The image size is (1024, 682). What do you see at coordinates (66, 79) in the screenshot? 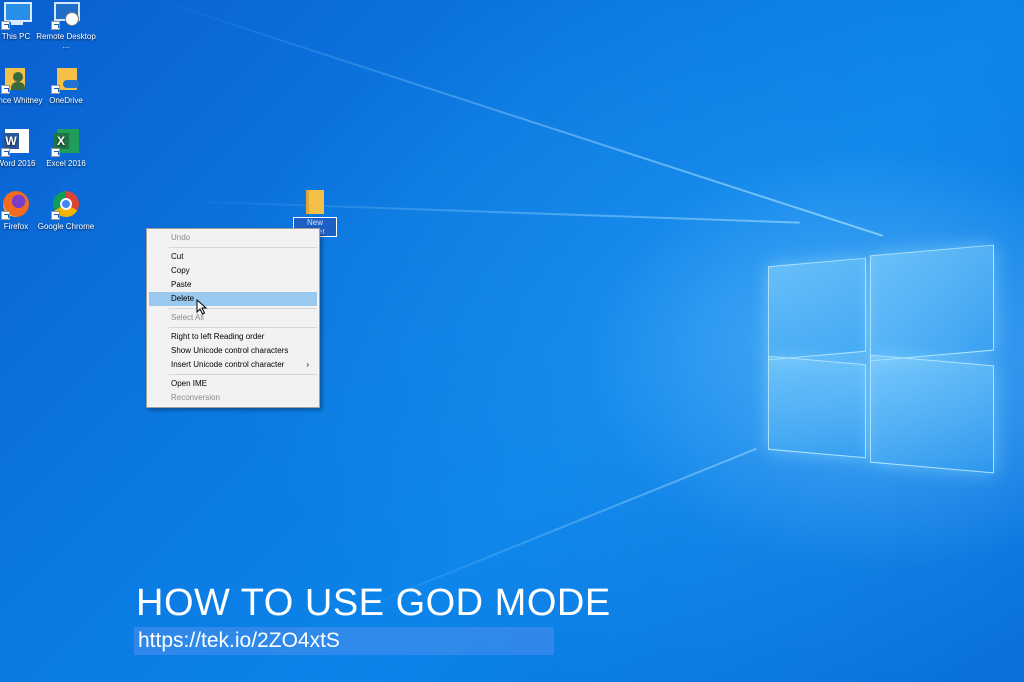
I see `onedrive-icon` at bounding box center [66, 79].